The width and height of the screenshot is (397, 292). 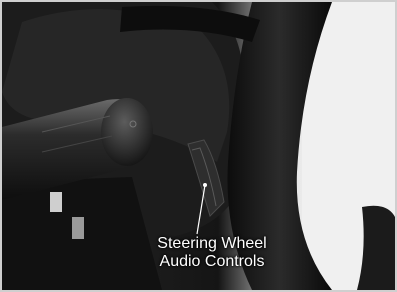 What do you see at coordinates (212, 261) in the screenshot?
I see `callout-label-line2: Audio Controls` at bounding box center [212, 261].